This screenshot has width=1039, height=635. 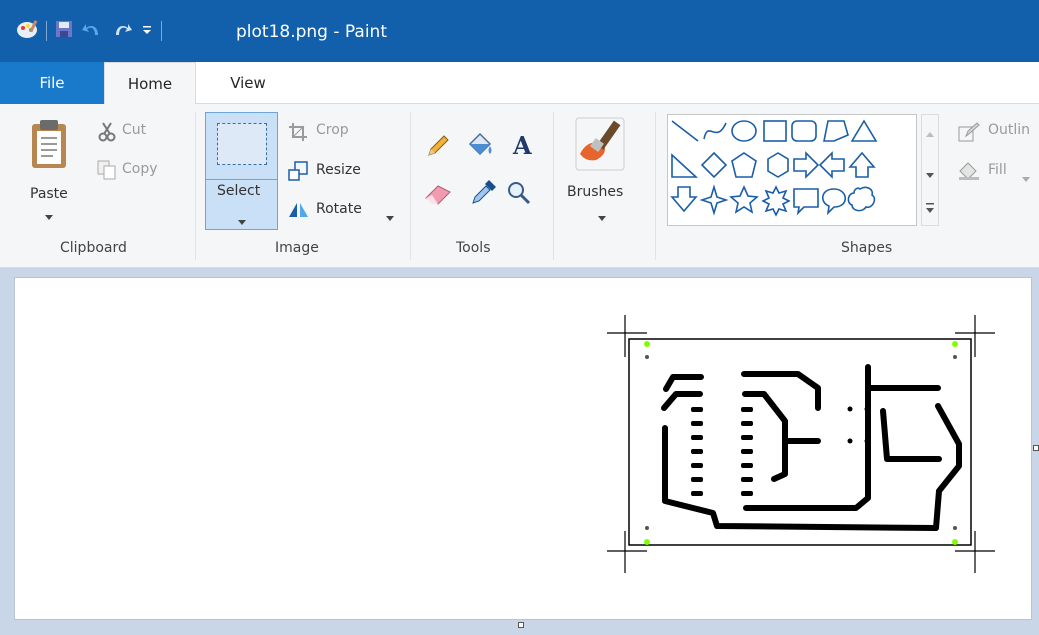 I want to click on copy-button: Copy, so click(x=140, y=169).